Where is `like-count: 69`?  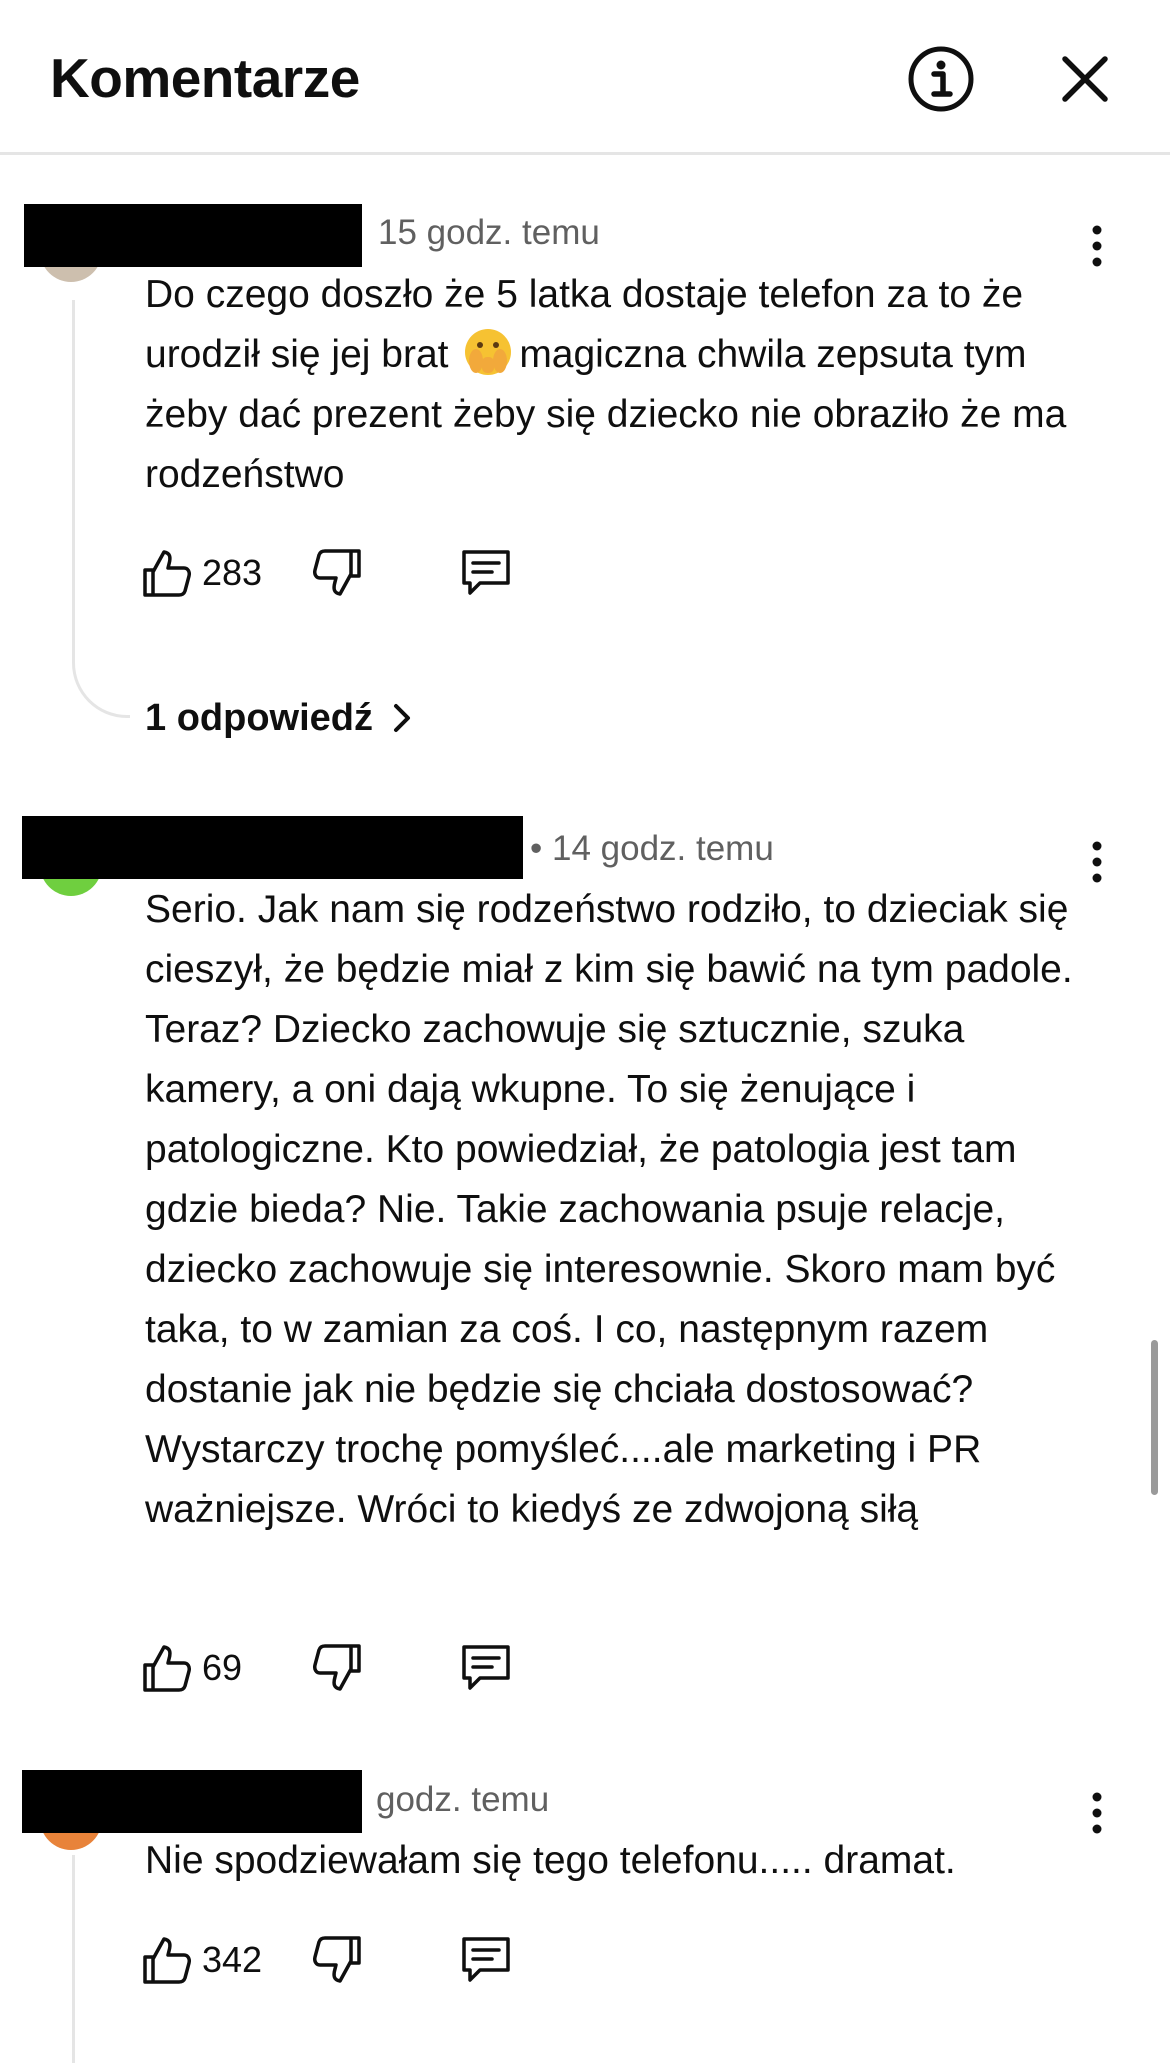
like-count: 69 is located at coordinates (222, 1667).